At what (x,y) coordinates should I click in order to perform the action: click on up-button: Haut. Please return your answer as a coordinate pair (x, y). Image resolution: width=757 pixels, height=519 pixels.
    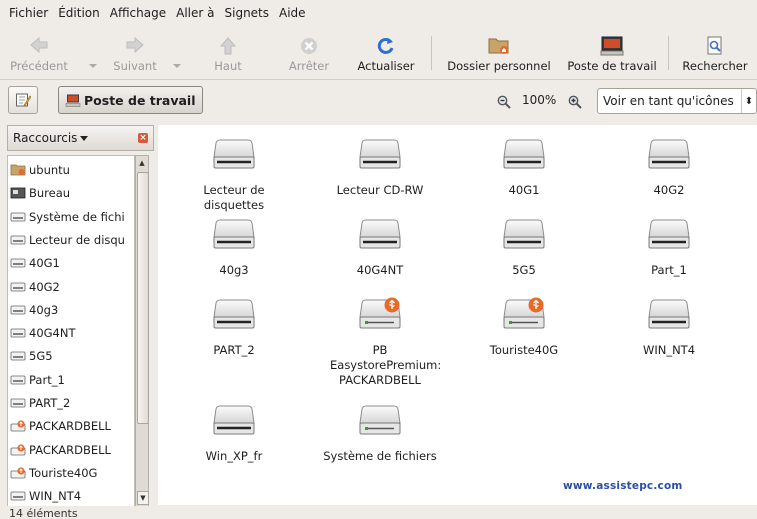
    Looking at the image, I should click on (228, 53).